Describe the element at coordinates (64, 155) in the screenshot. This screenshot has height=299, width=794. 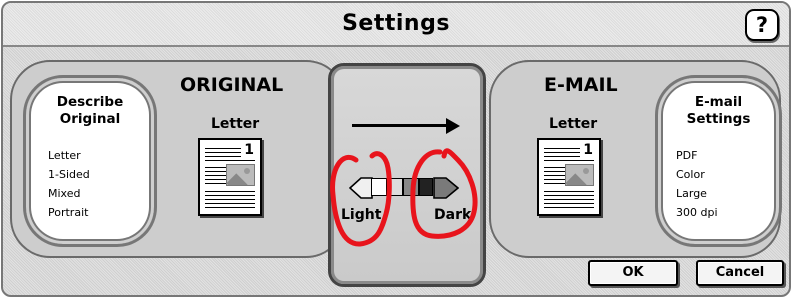
I see `original-setting-paper-size: Letter` at that location.